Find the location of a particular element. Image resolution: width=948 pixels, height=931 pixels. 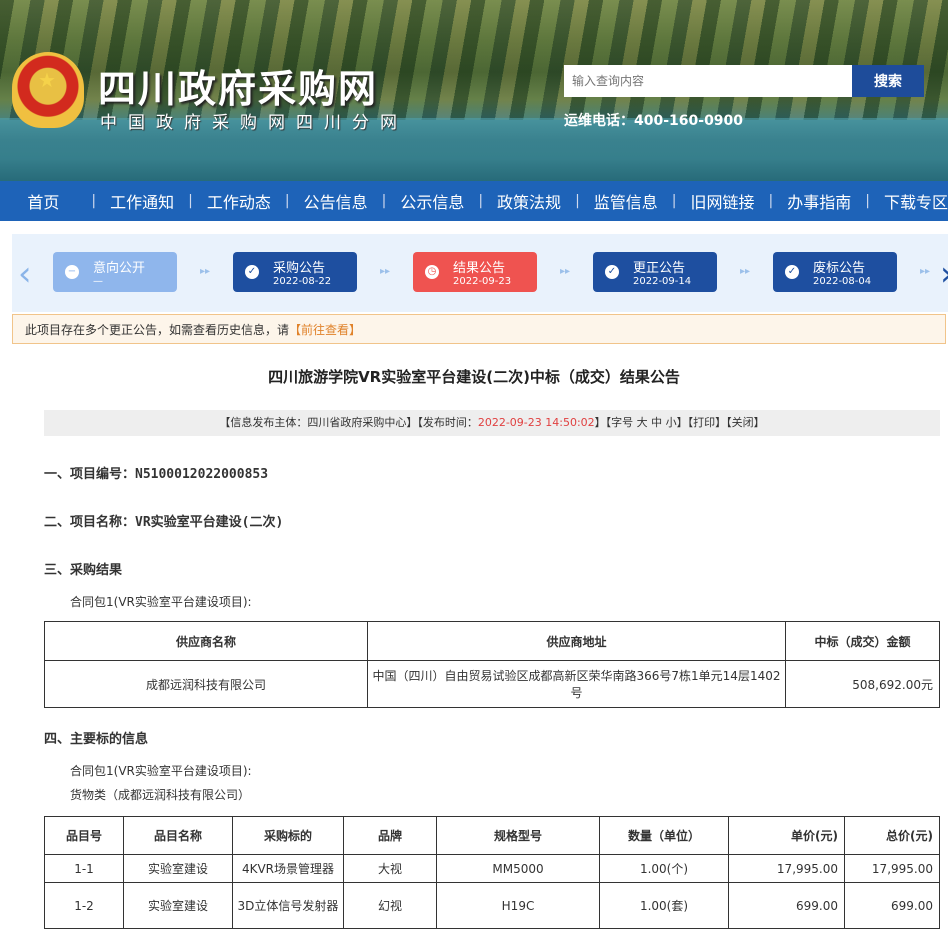

page-title: 四川旅游学院VR实验室平台建设(二次)中标（成交）结果公告 is located at coordinates (474, 377).